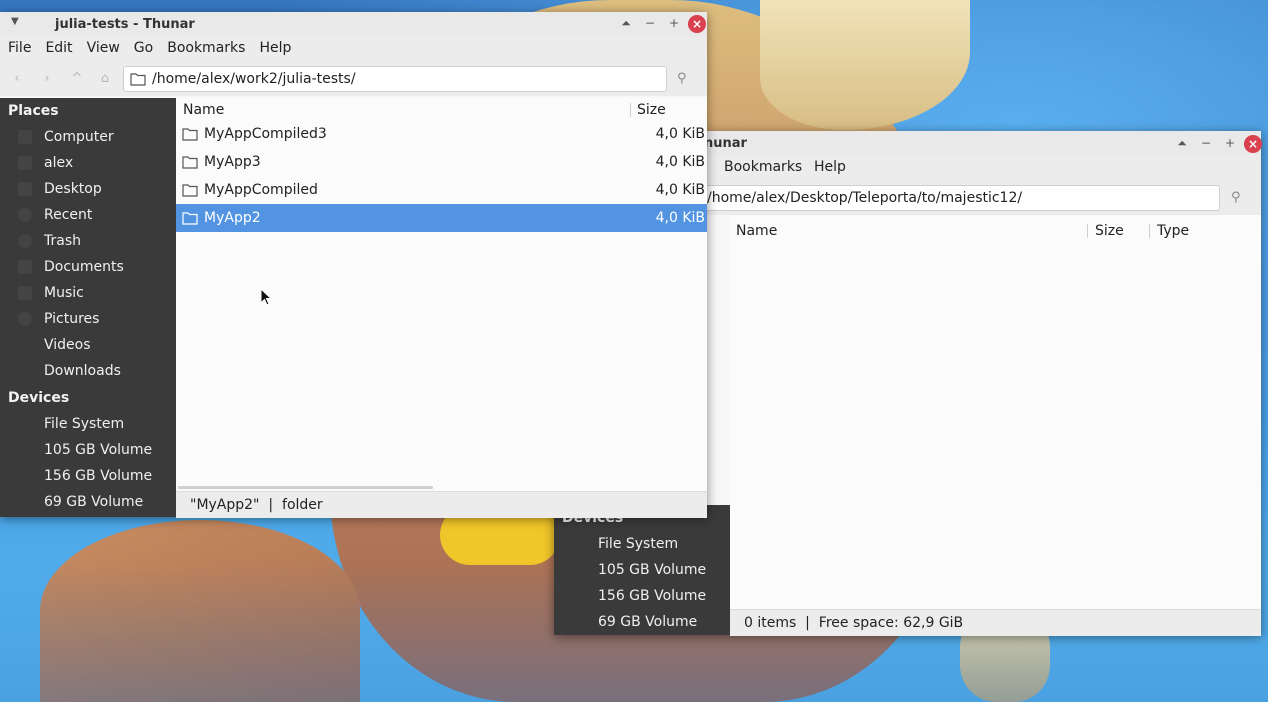 The image size is (1268, 702). I want to click on sidebar-item-downloads: Downloads, so click(88, 371).